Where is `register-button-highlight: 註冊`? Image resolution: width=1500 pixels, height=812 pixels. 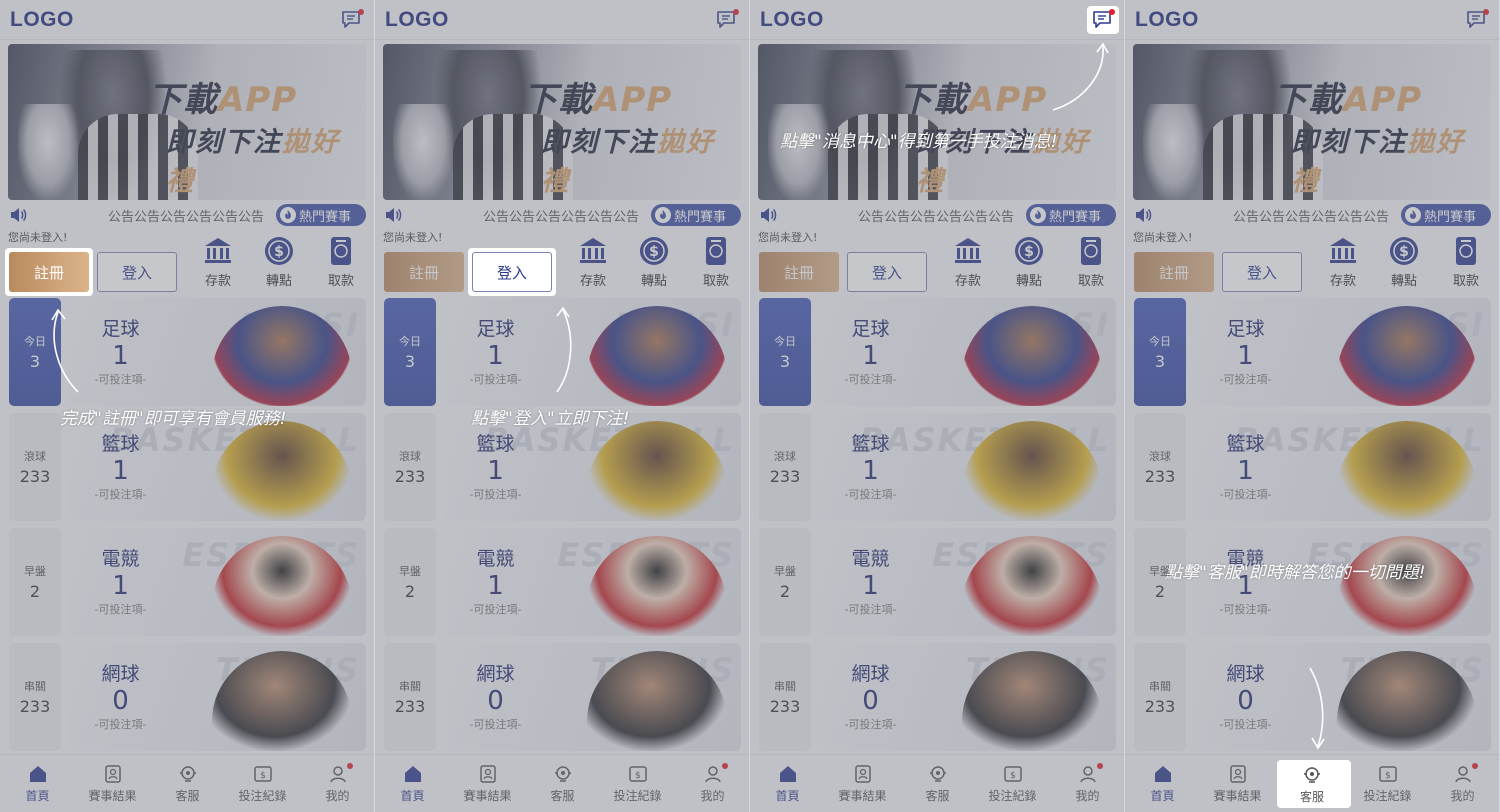 register-button-highlight: 註冊 is located at coordinates (49, 272).